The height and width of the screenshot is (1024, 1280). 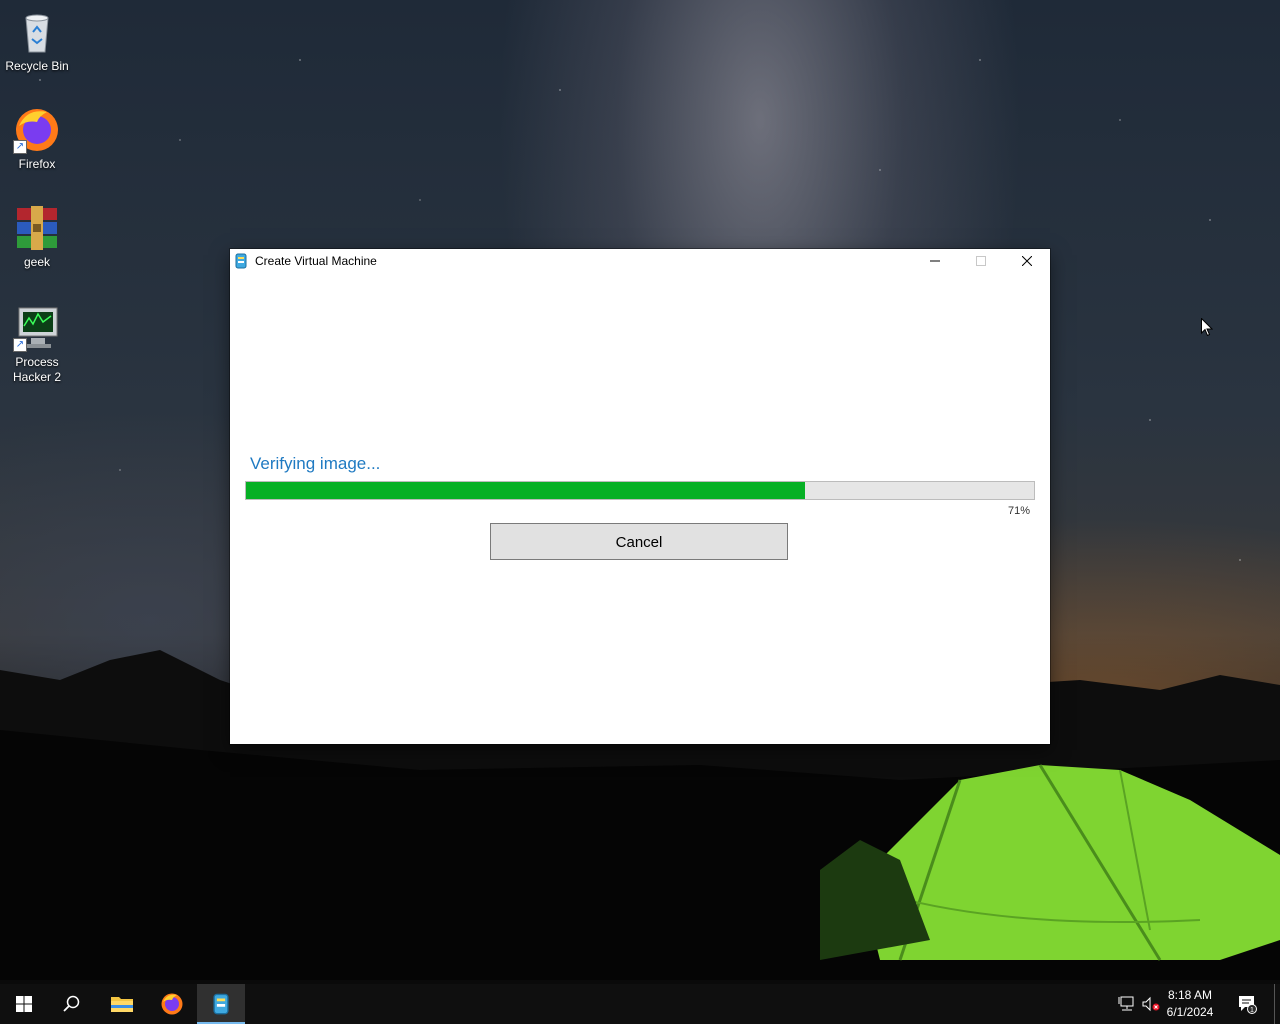 I want to click on file-explorer-icon, so click(x=122, y=1004).